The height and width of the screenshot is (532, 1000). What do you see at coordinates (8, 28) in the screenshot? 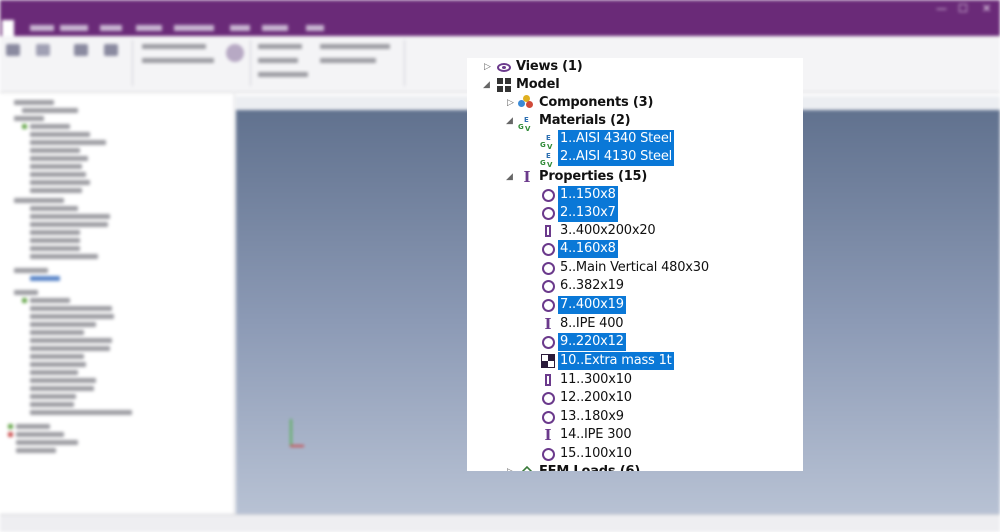
I see `menu-file` at bounding box center [8, 28].